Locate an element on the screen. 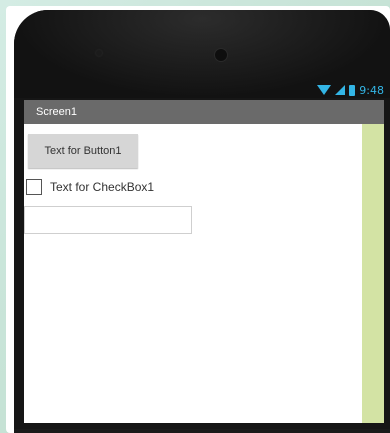  phone-bottom-edge is located at coordinates (202, 431).